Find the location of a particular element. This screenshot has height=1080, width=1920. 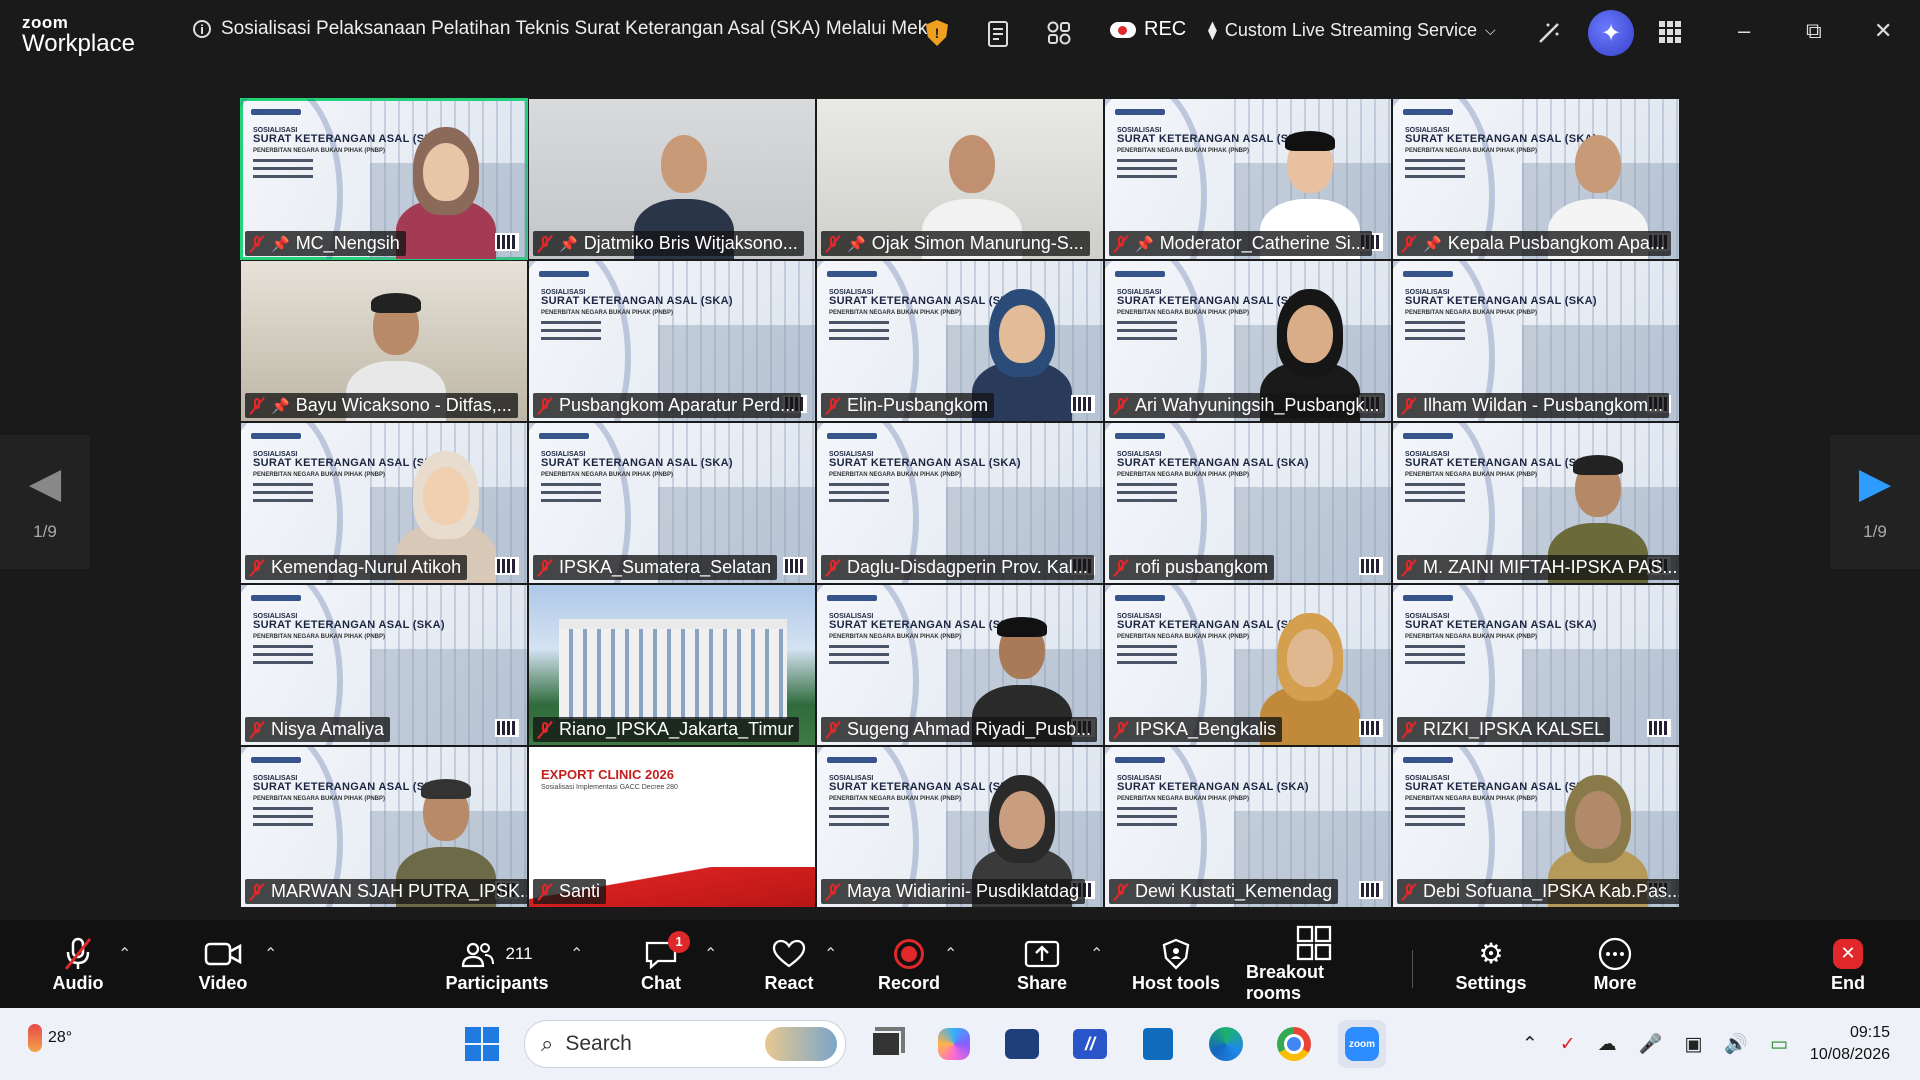

edge-browser-icon is located at coordinates (1226, 1044).